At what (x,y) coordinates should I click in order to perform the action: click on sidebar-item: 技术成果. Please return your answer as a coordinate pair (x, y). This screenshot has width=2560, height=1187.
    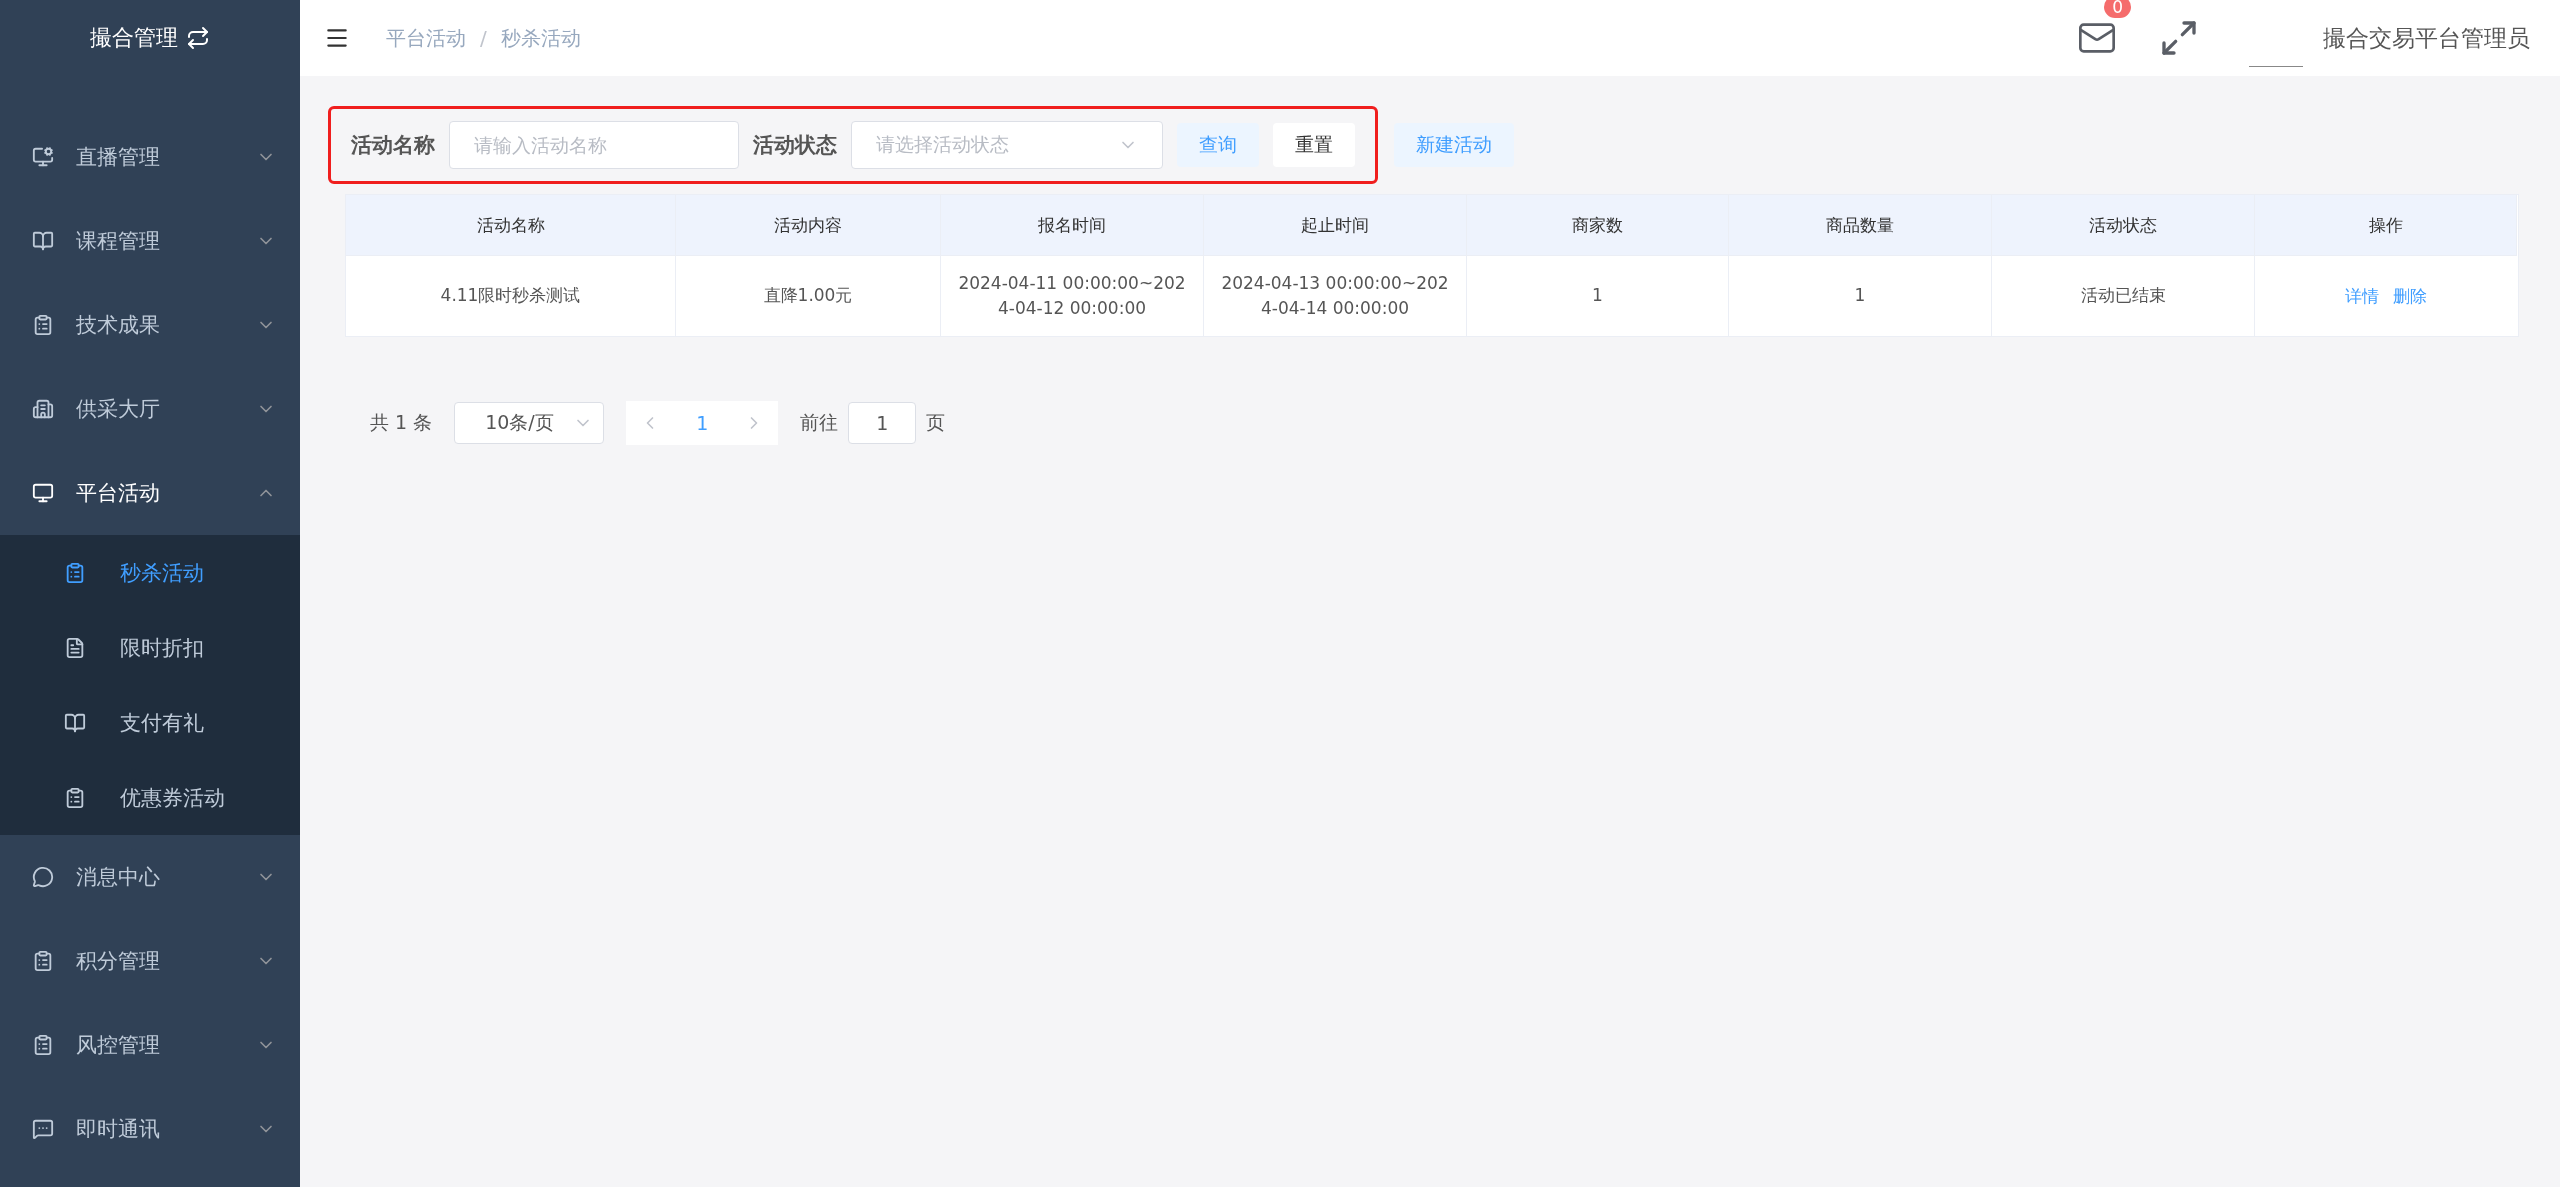
    Looking at the image, I should click on (150, 325).